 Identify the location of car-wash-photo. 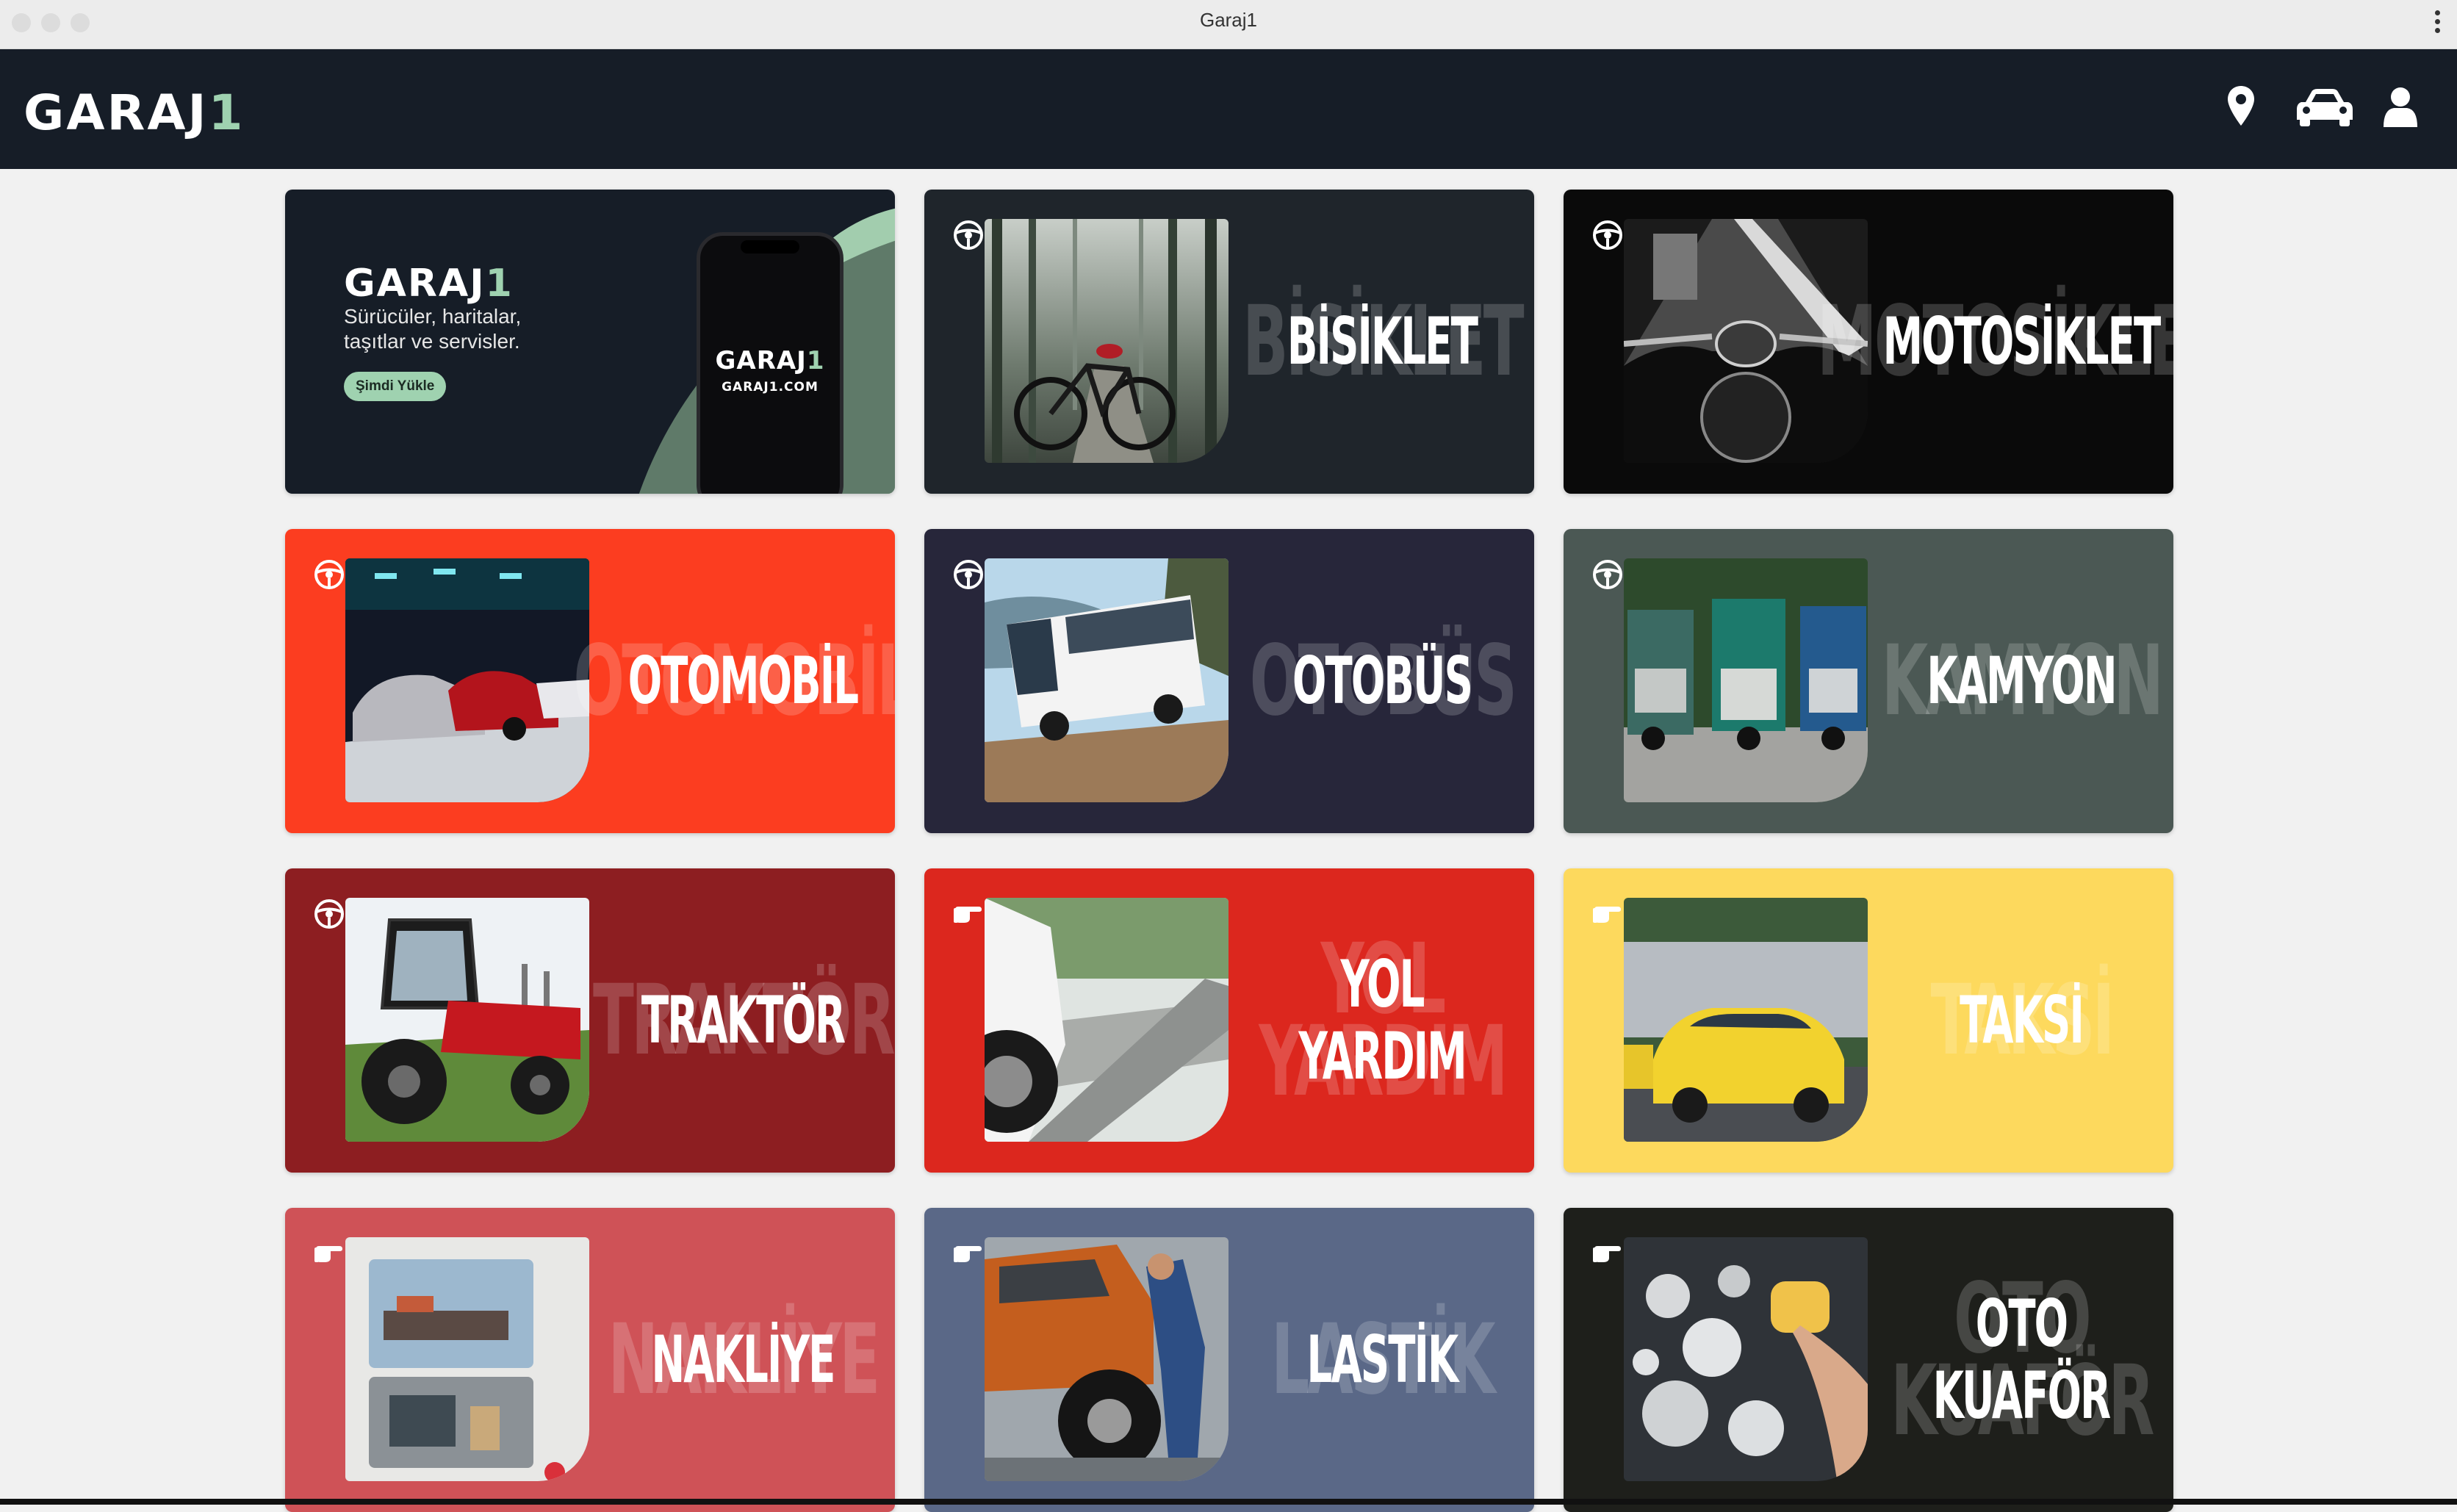
(1746, 1359).